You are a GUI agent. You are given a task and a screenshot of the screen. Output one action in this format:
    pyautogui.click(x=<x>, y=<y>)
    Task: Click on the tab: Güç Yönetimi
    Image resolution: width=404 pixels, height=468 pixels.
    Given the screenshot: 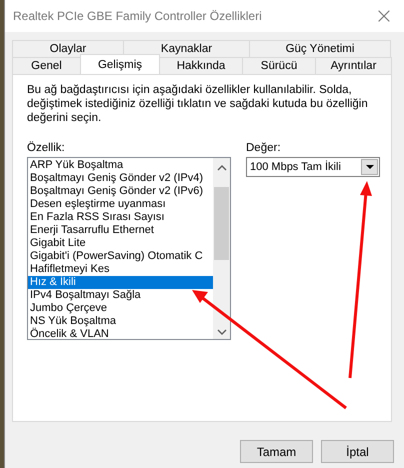 What is the action you would take?
    pyautogui.click(x=320, y=48)
    